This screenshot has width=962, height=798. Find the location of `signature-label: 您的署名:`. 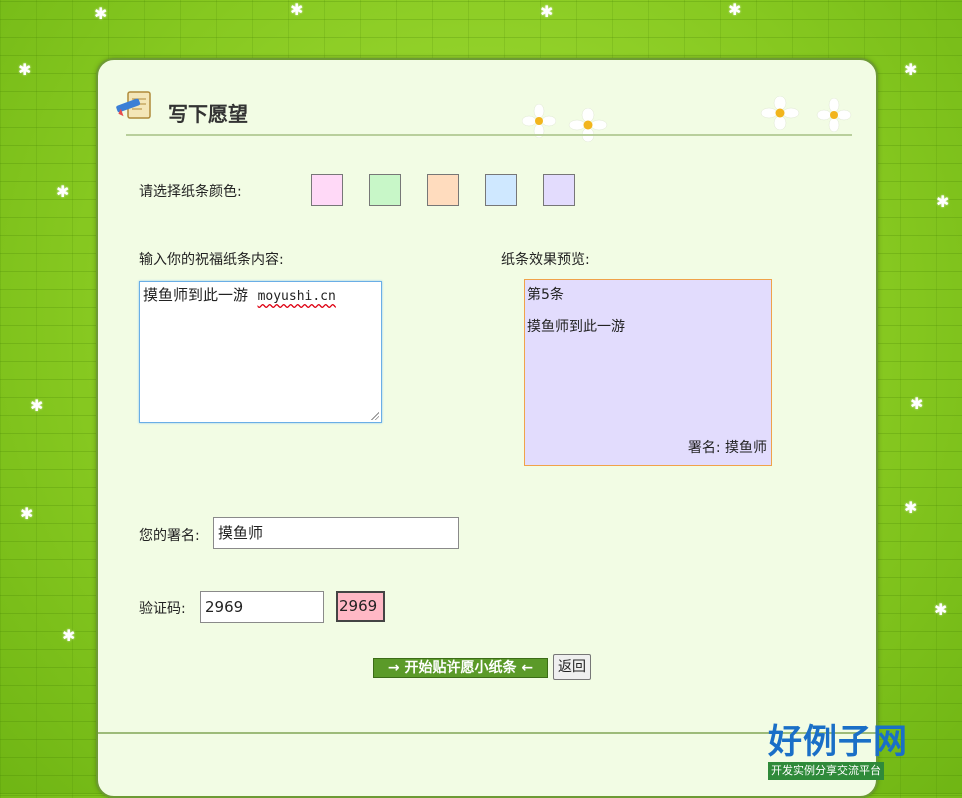

signature-label: 您的署名: is located at coordinates (169, 536).